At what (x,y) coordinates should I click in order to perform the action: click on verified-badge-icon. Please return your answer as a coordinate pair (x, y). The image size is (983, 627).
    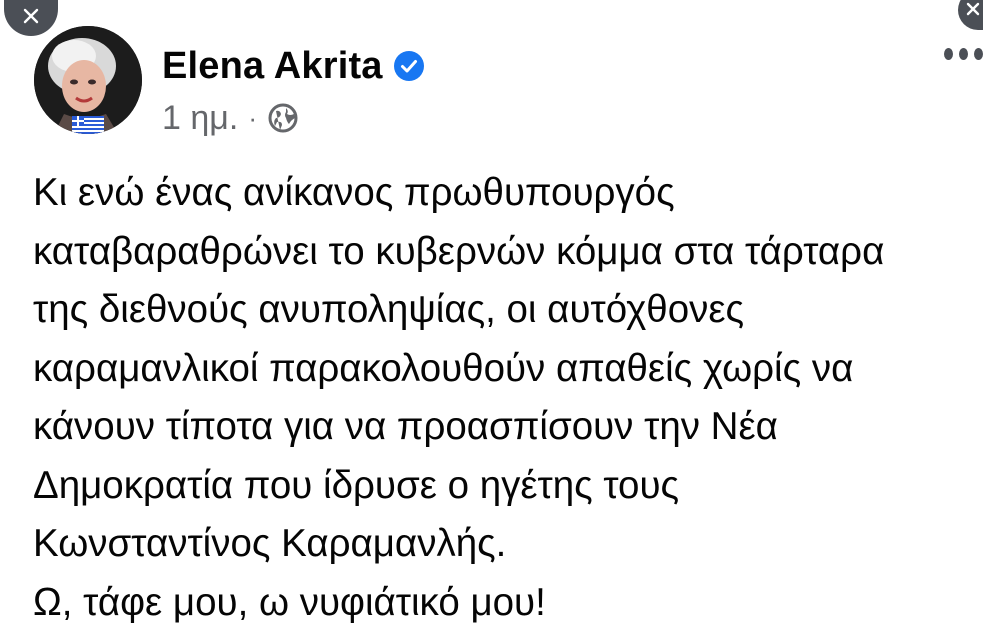
    Looking at the image, I should click on (409, 66).